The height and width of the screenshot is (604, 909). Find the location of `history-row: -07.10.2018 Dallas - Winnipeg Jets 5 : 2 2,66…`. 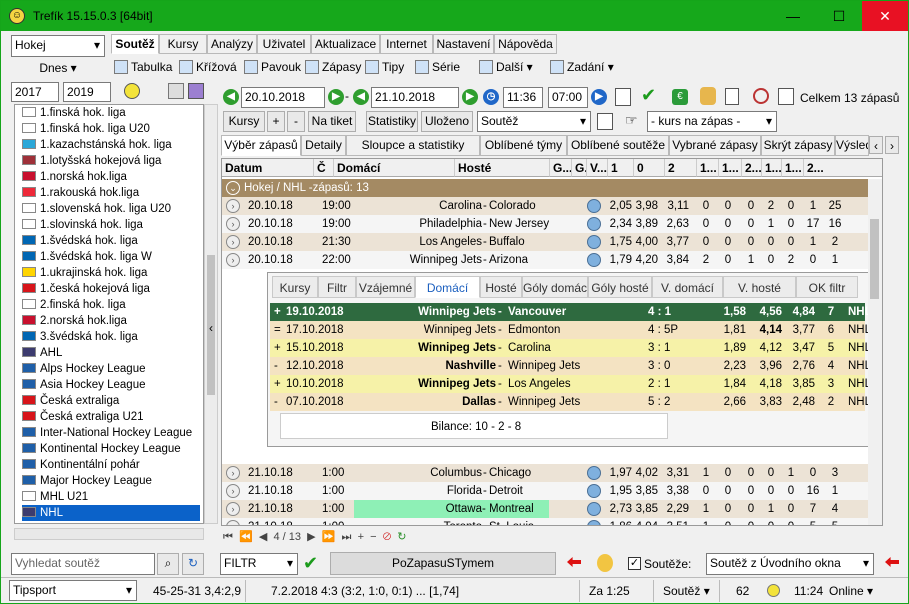

history-row: -07.10.2018 Dallas - Winnipeg Jets 5 : 2 2,66… is located at coordinates (569, 402).